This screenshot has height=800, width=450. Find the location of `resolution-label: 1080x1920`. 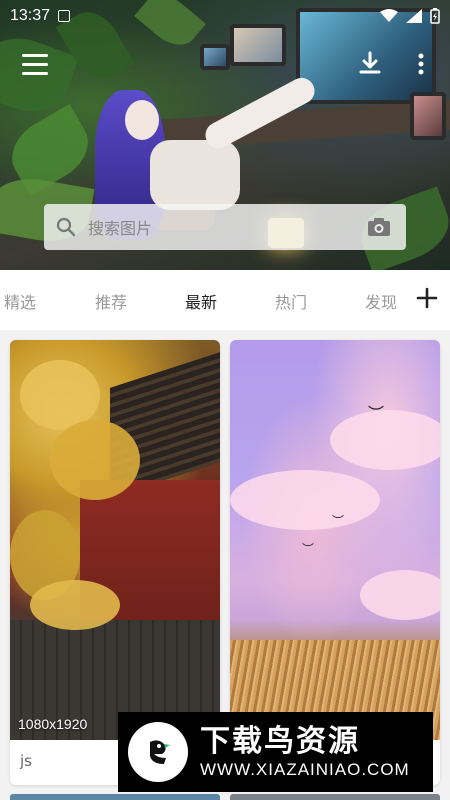

resolution-label: 1080x1920 is located at coordinates (53, 724).